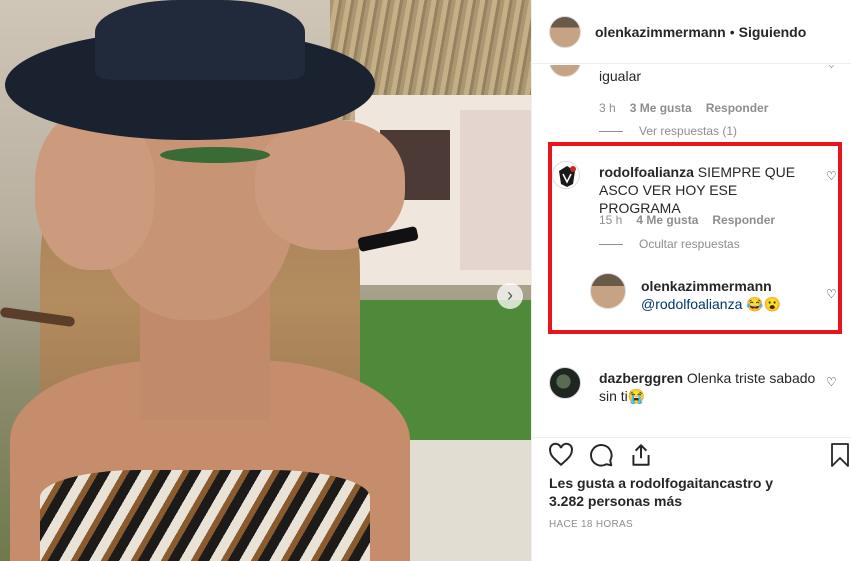 The image size is (851, 561). I want to click on comment-meta: 15 h 4 Me gusta Responder, so click(687, 220).